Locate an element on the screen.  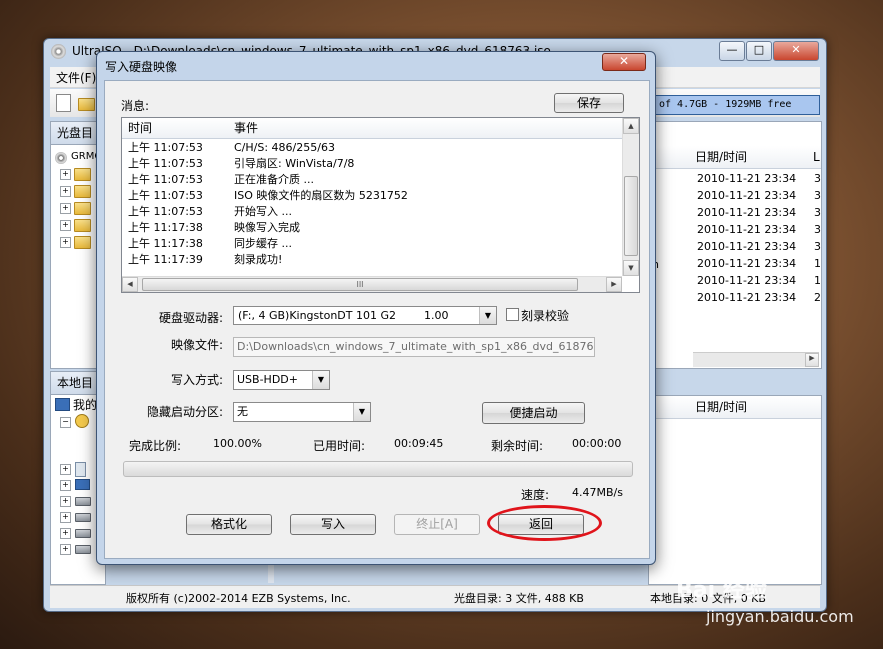
drive-icon is located at coordinates (83, 501).